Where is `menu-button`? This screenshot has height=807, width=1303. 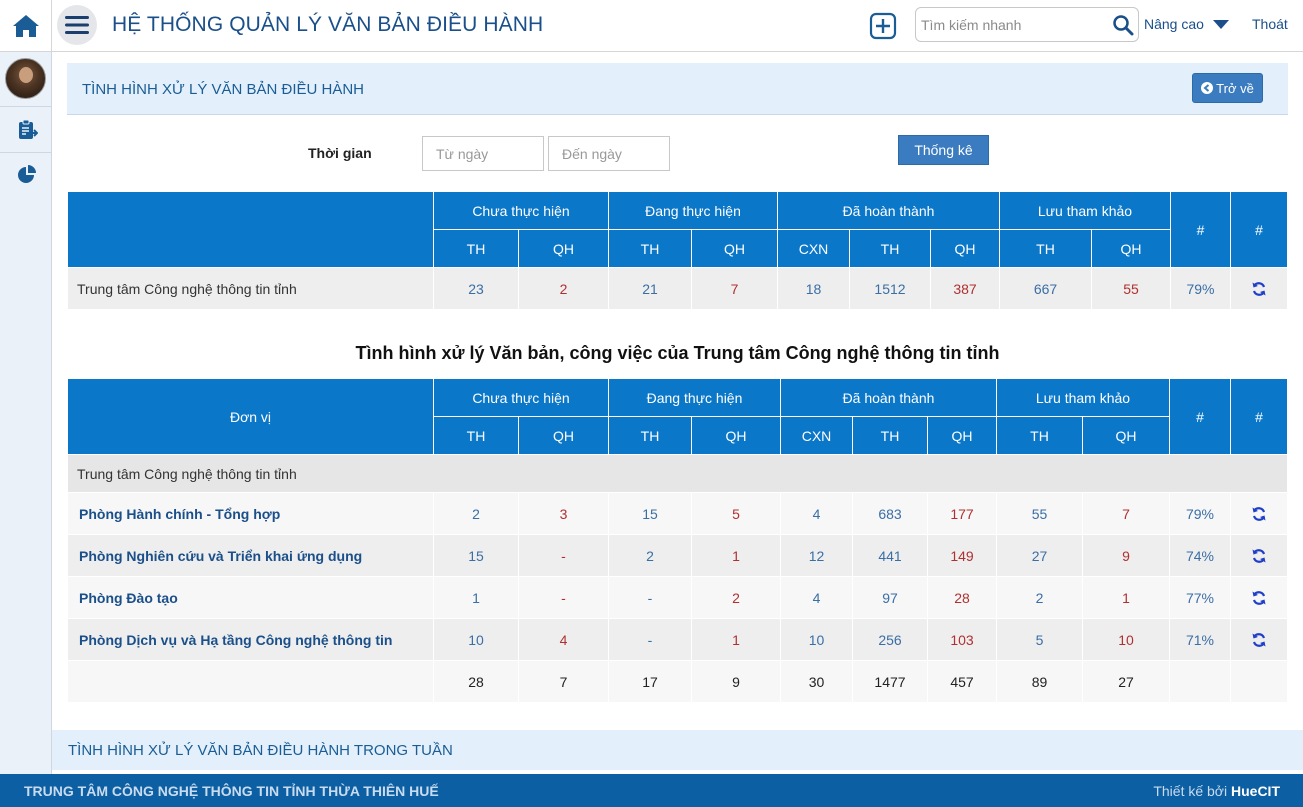 menu-button is located at coordinates (77, 25).